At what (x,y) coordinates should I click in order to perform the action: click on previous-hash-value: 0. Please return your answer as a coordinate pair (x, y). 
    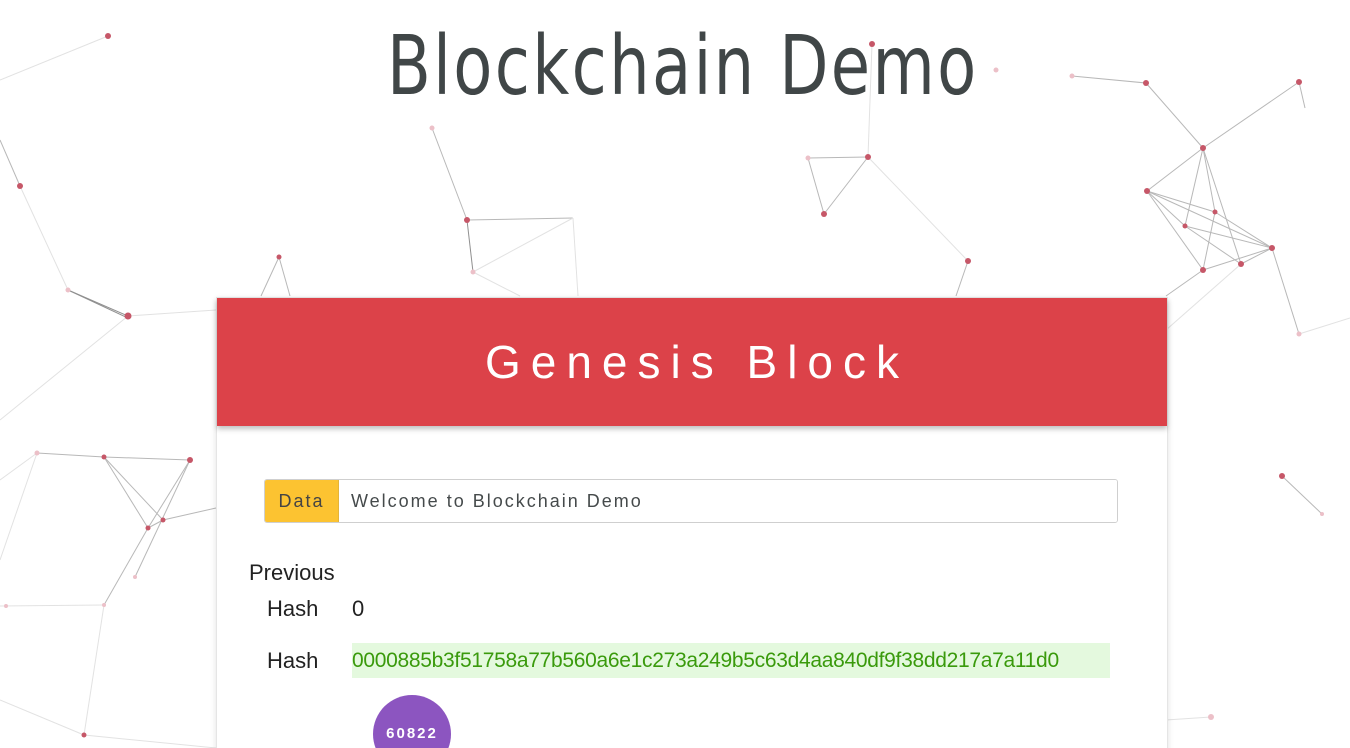
    Looking at the image, I should click on (358, 608).